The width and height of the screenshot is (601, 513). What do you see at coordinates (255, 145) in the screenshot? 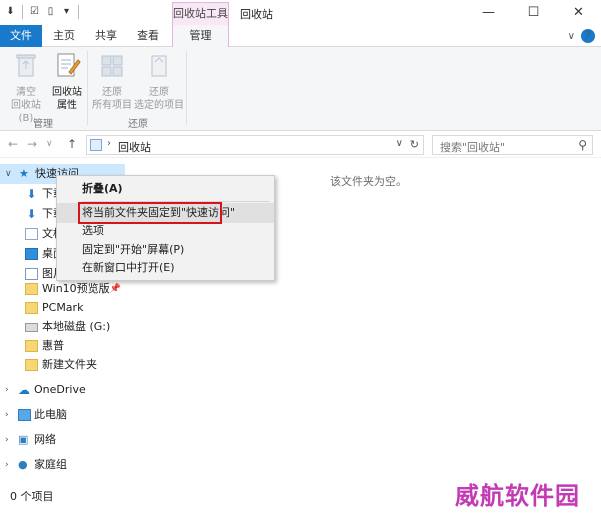
I see `address-bar: › 回收站 ∨ ↻` at bounding box center [255, 145].